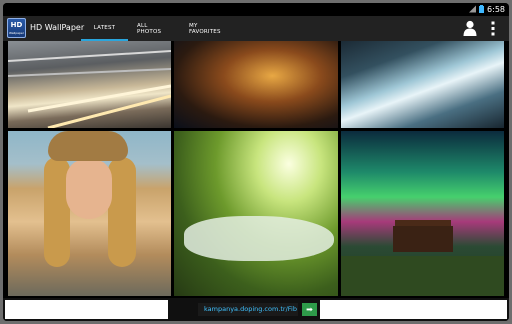 Image resolution: width=512 pixels, height=324 pixels. Describe the element at coordinates (422, 84) in the screenshot. I see `wallpaper-thumbnail-river` at that location.